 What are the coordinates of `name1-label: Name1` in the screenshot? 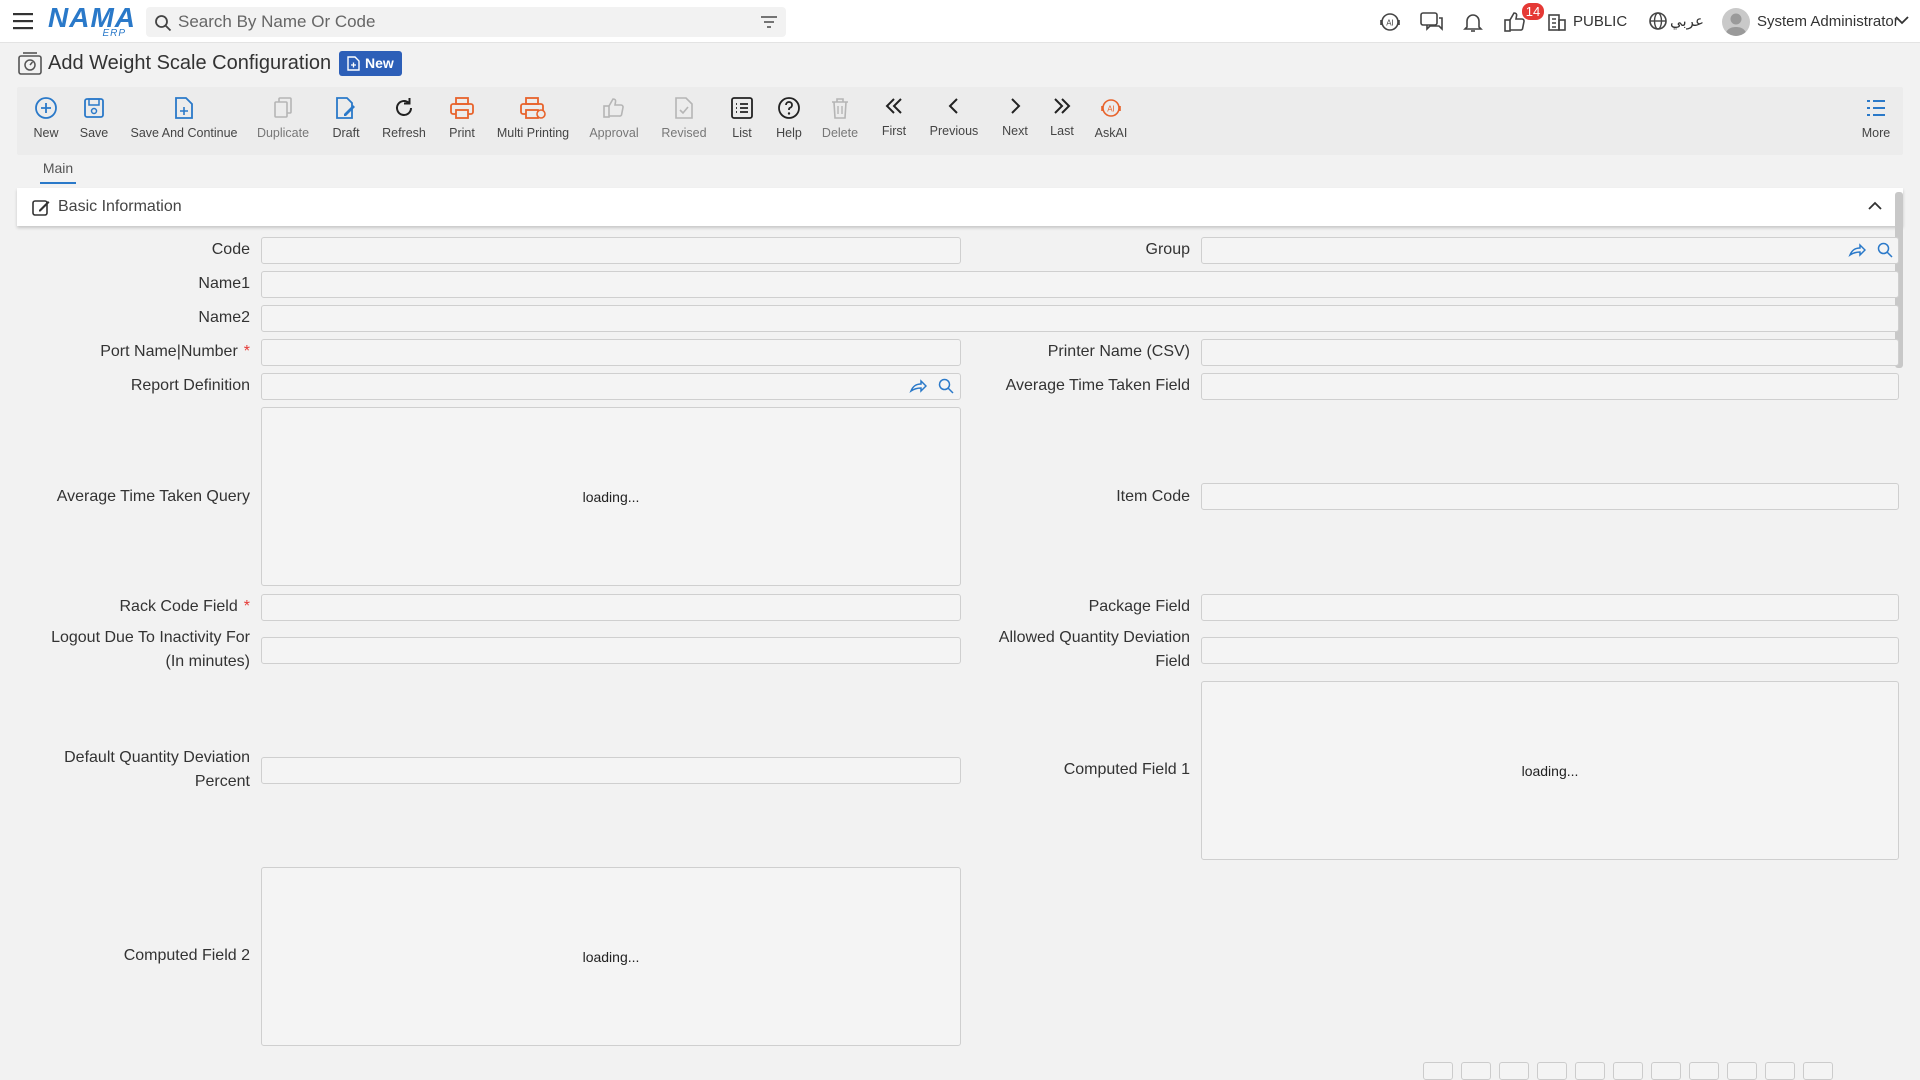 It's located at (224, 283).